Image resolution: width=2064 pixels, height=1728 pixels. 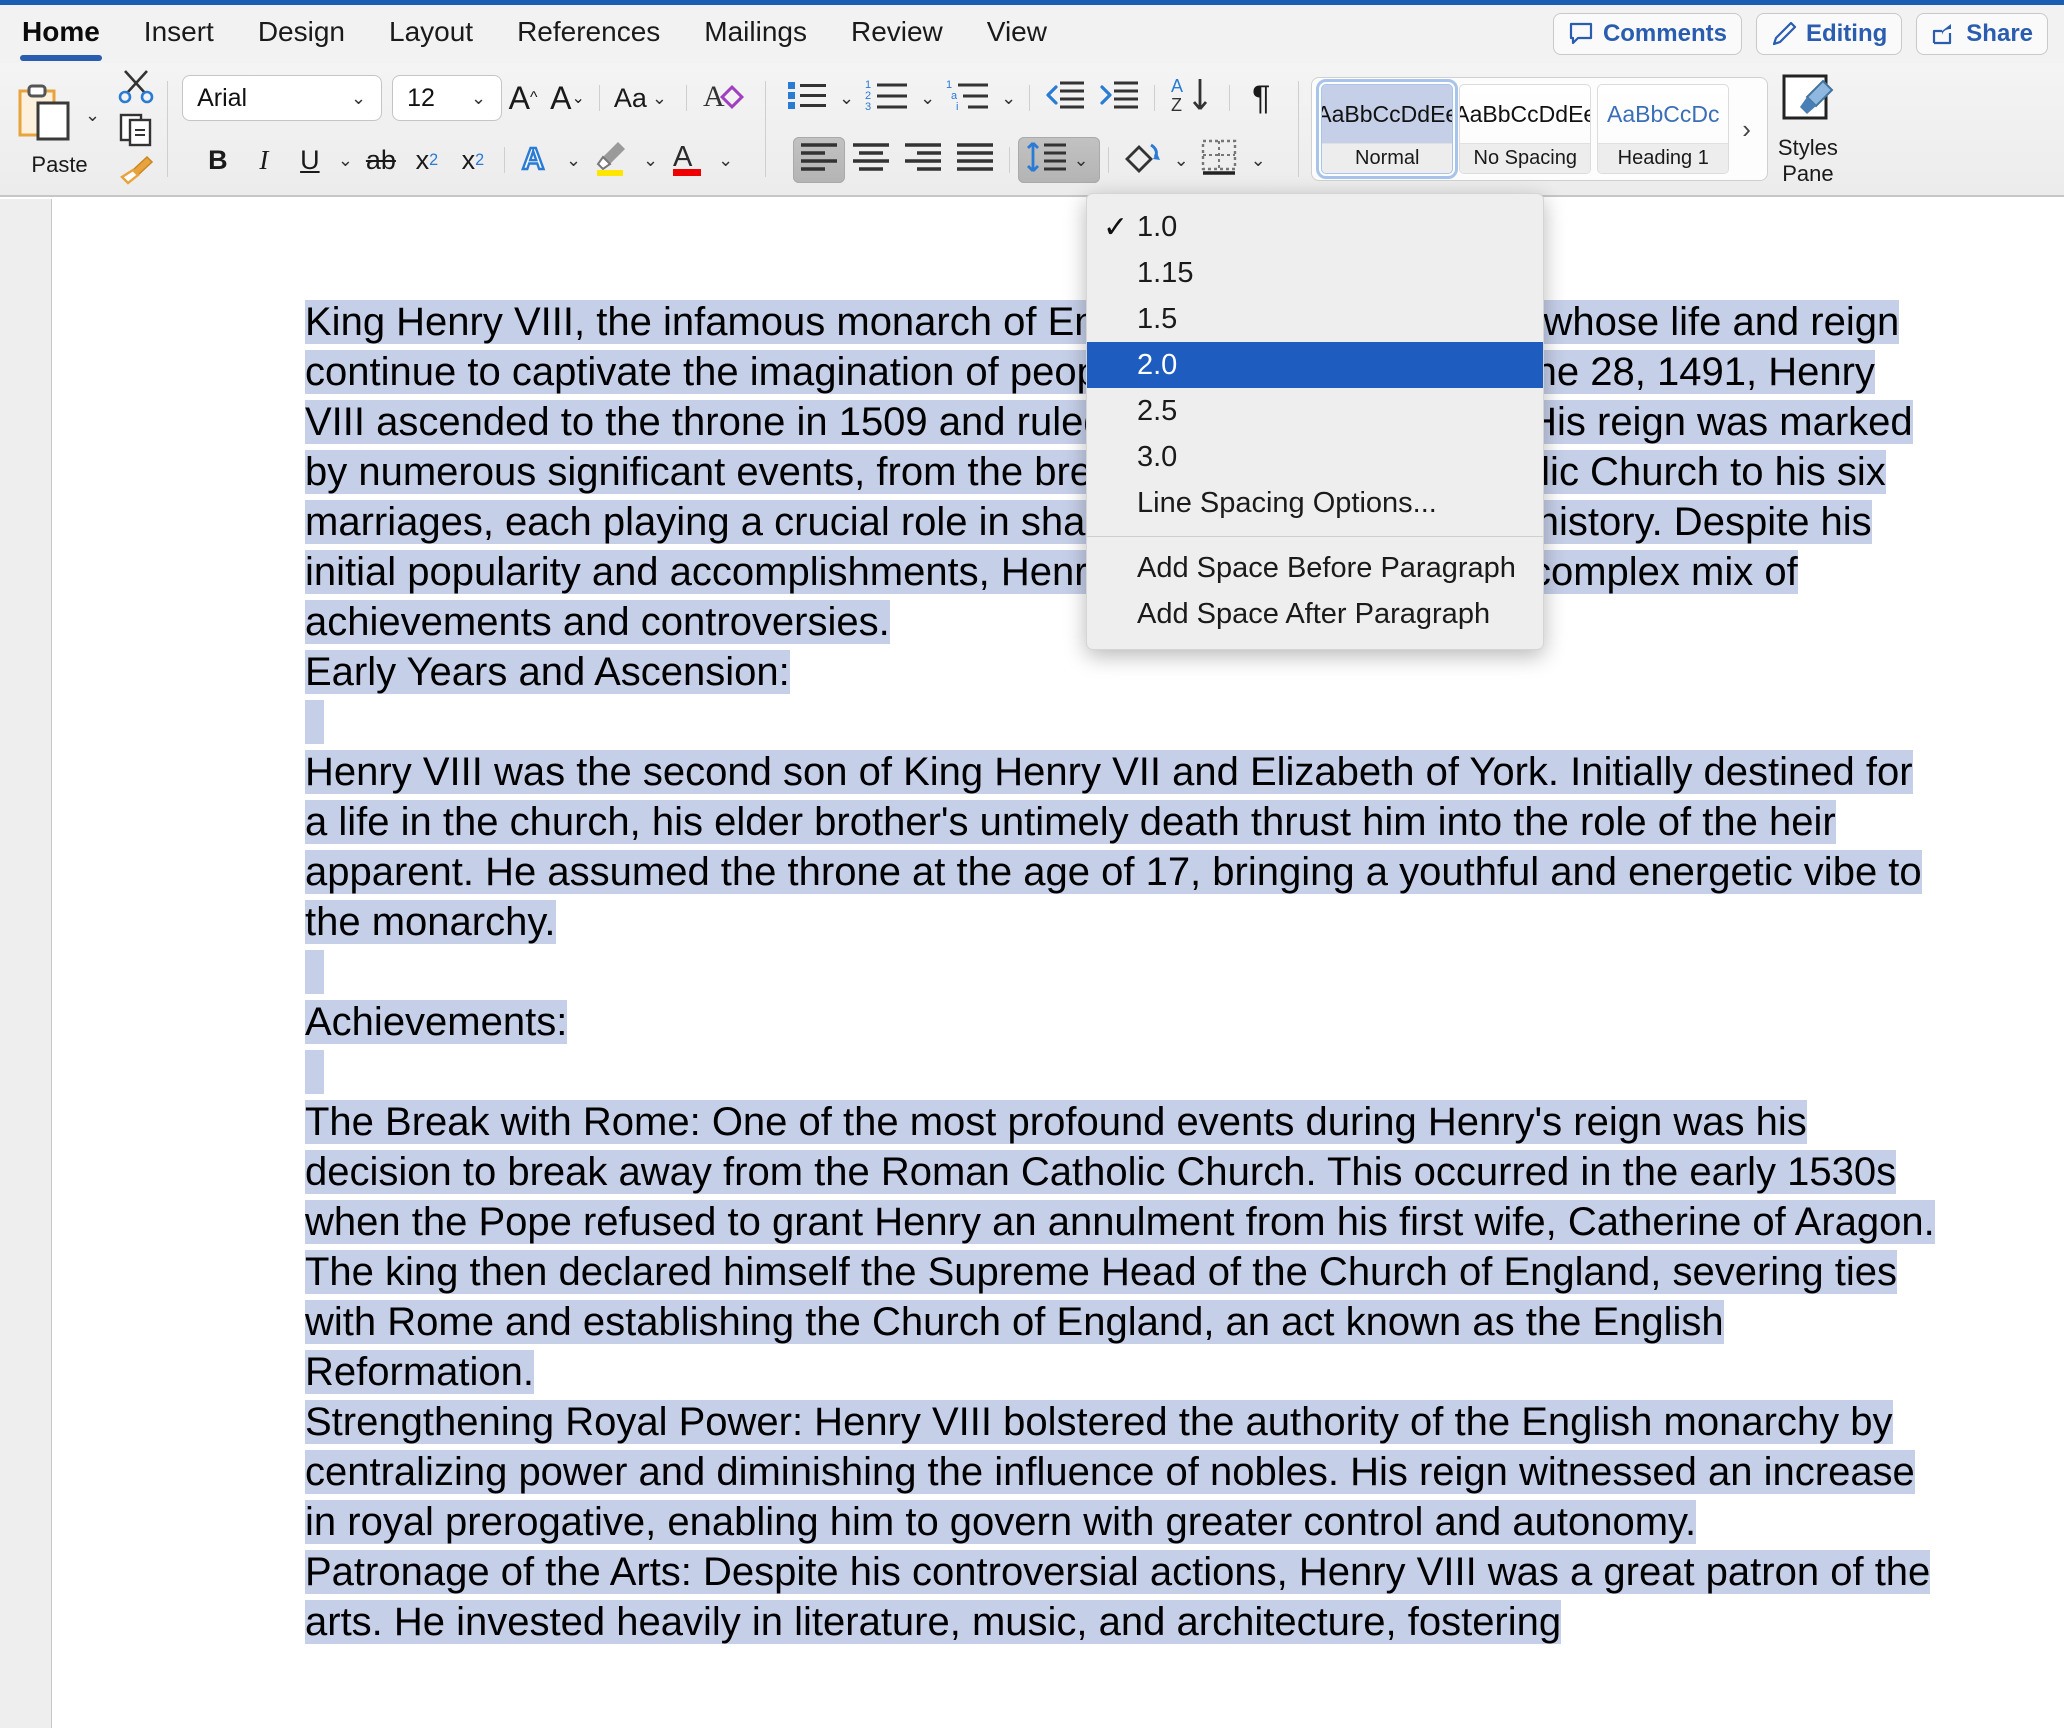 I want to click on tab-layout-label: Layout, so click(x=431, y=31).